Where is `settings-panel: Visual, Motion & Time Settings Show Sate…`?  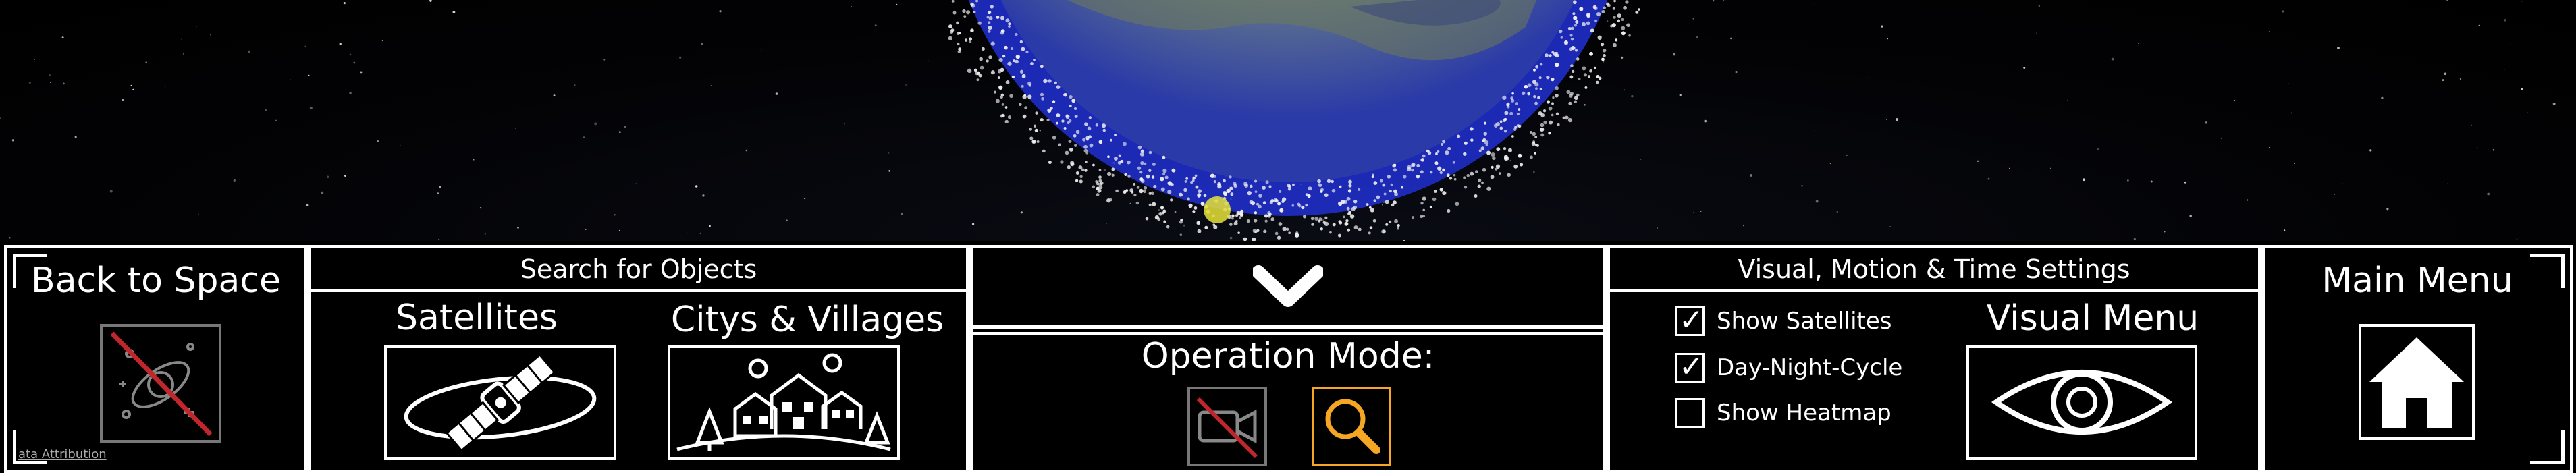
settings-panel: Visual, Motion & Time Settings Show Sate… is located at coordinates (1934, 359).